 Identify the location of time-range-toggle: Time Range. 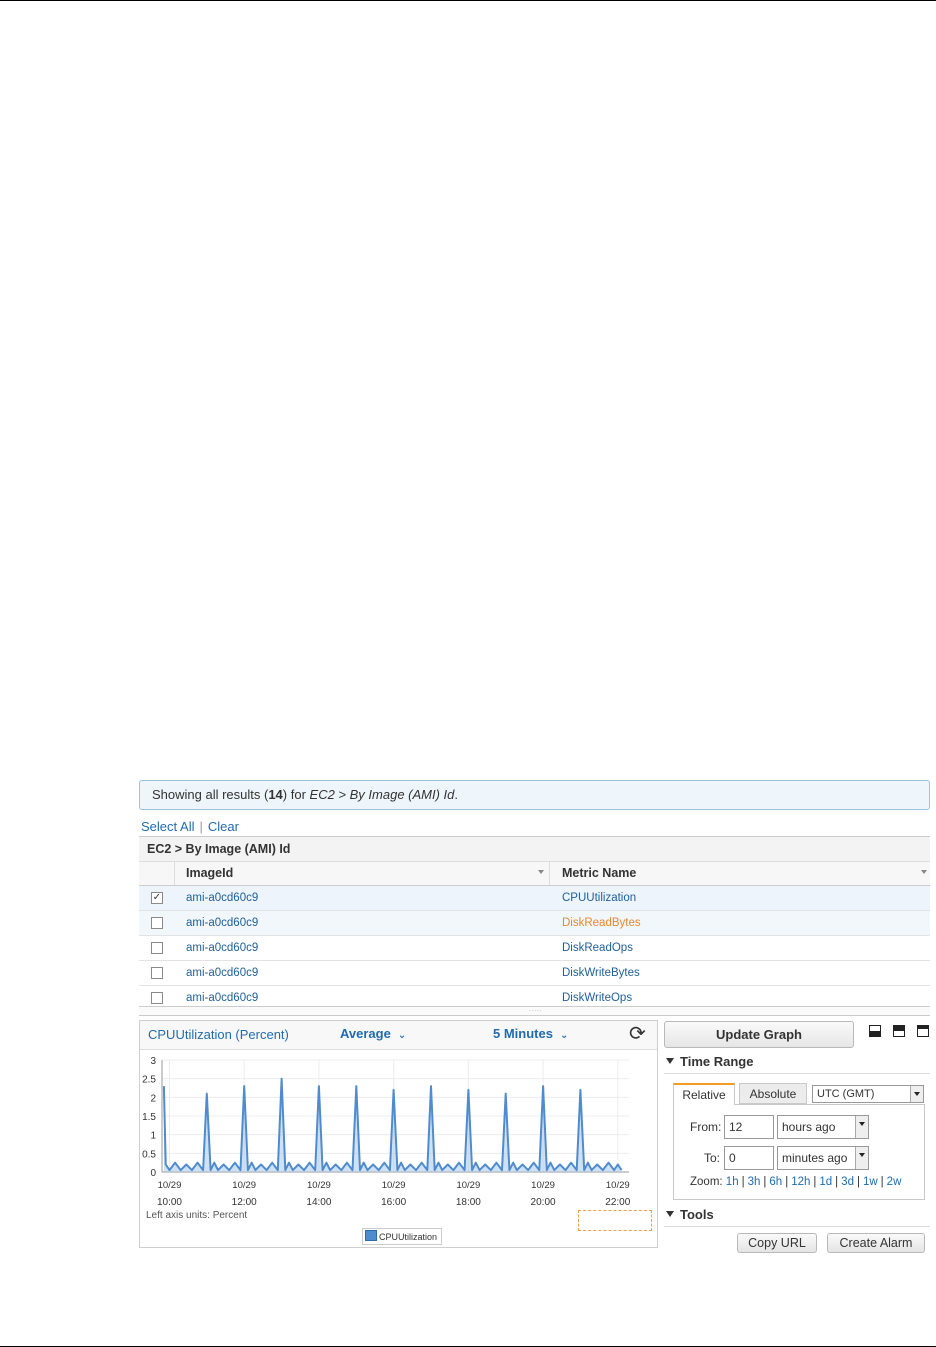
(709, 1061).